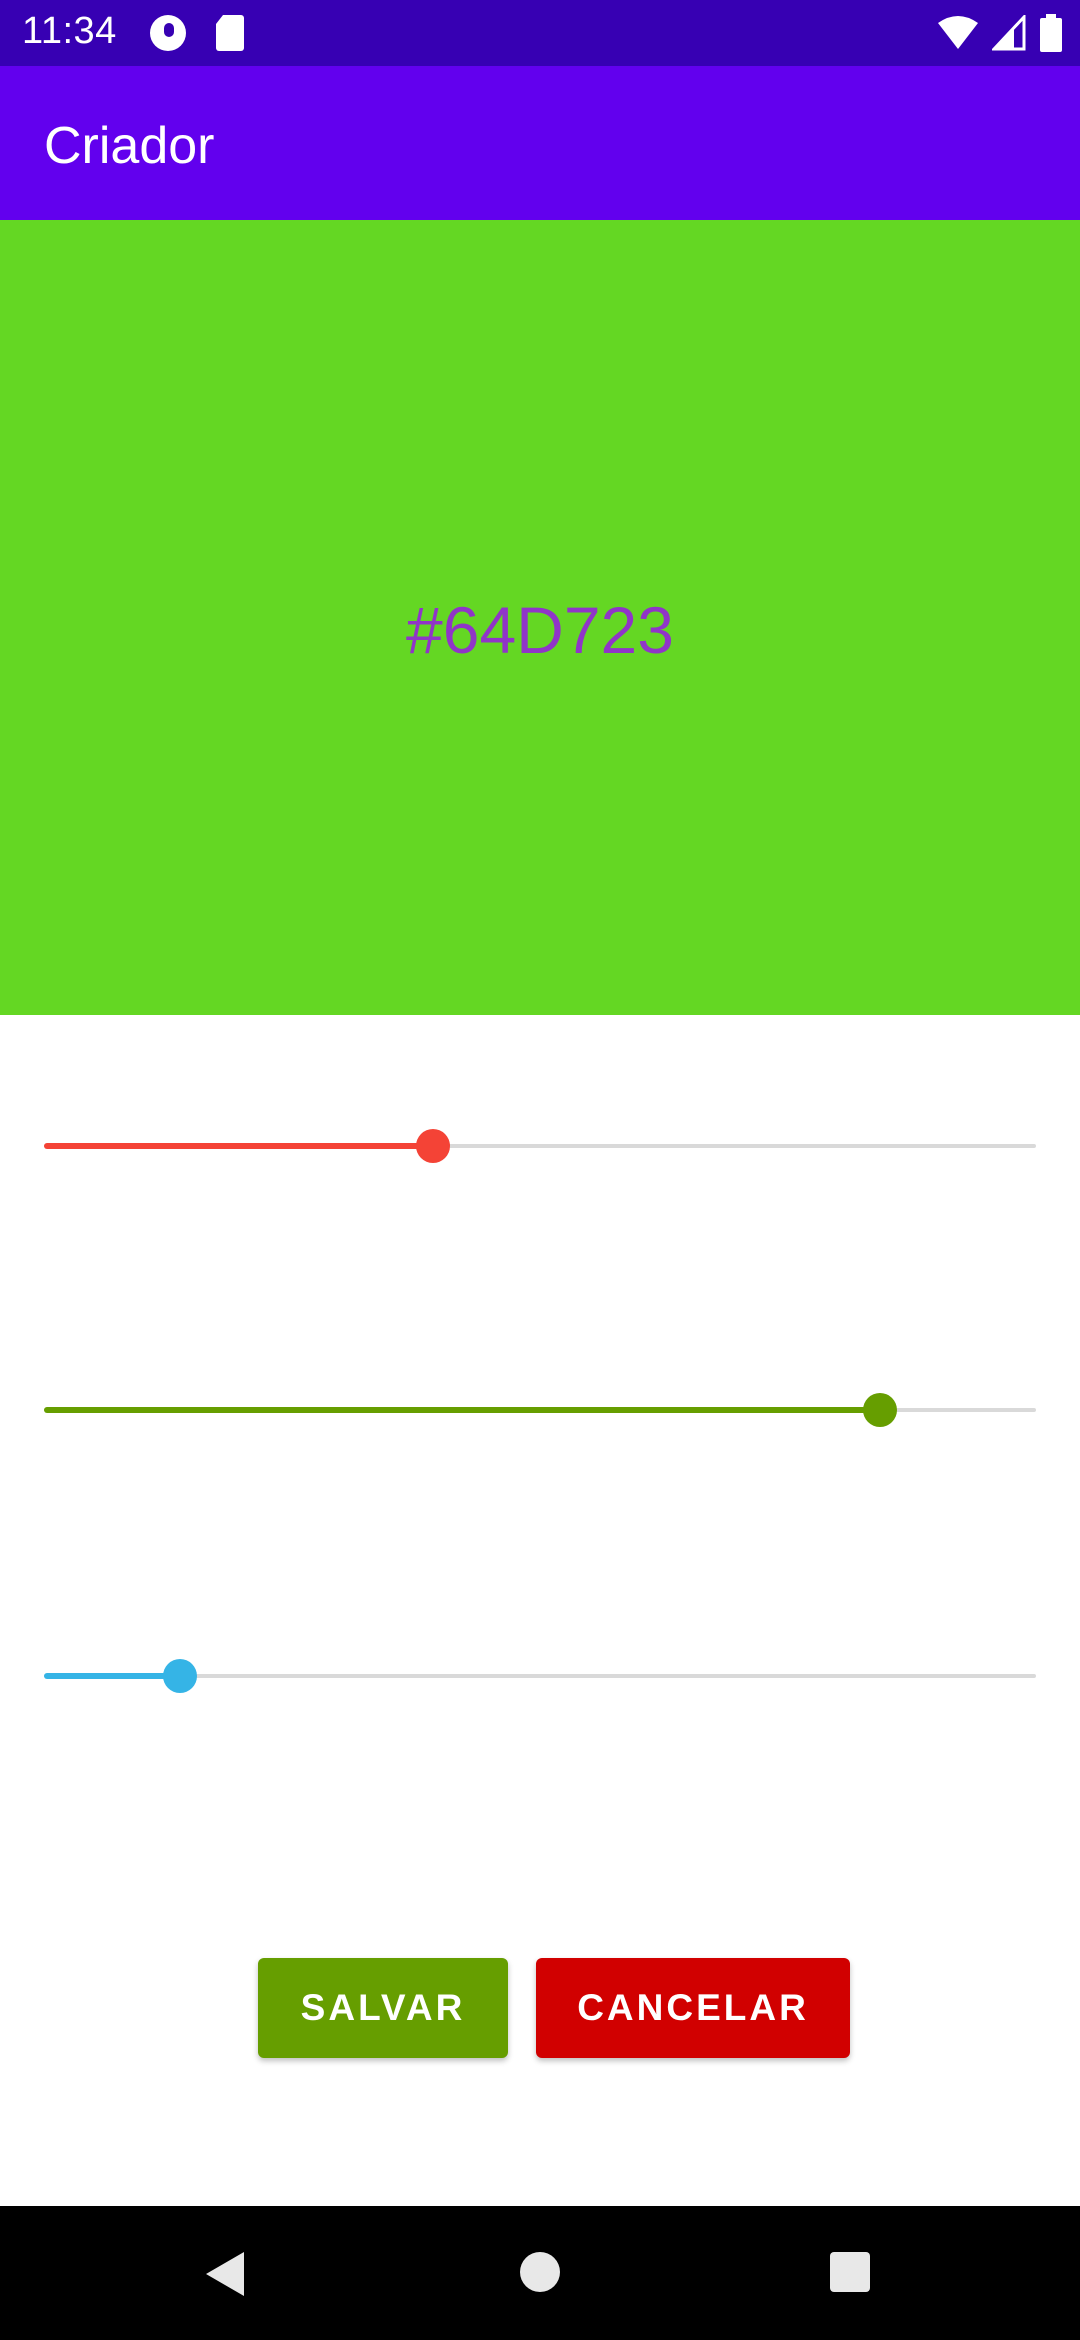  I want to click on save-button: SALVAR, so click(383, 2008).